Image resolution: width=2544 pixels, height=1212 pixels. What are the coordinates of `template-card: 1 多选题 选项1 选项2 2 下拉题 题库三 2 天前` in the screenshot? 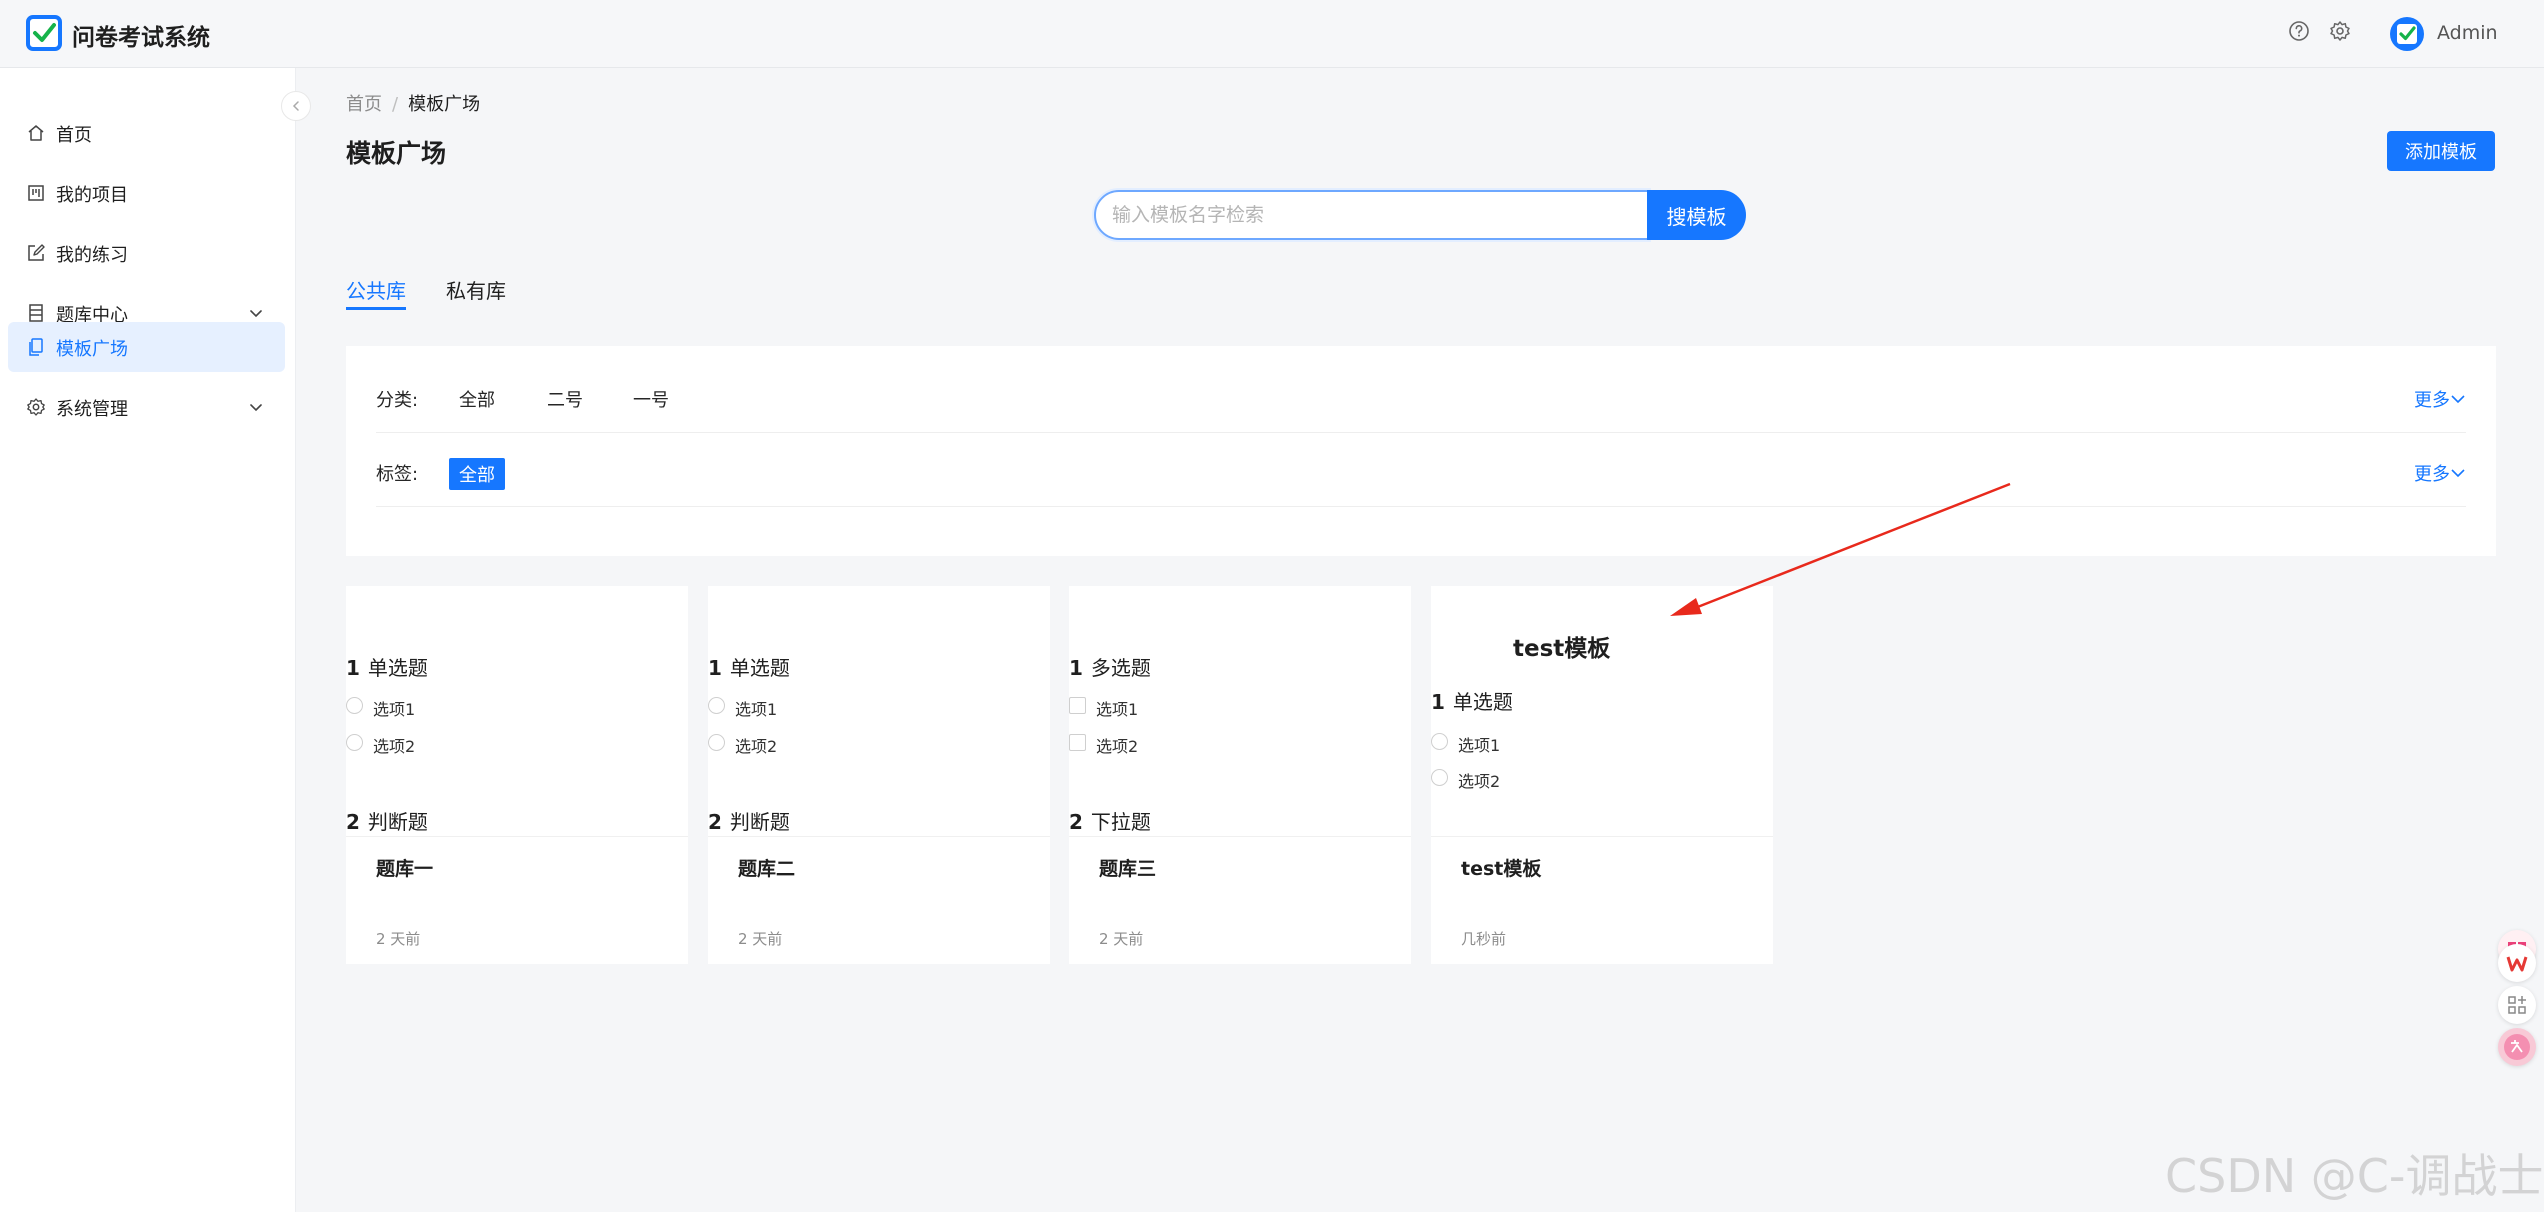 It's located at (1240, 775).